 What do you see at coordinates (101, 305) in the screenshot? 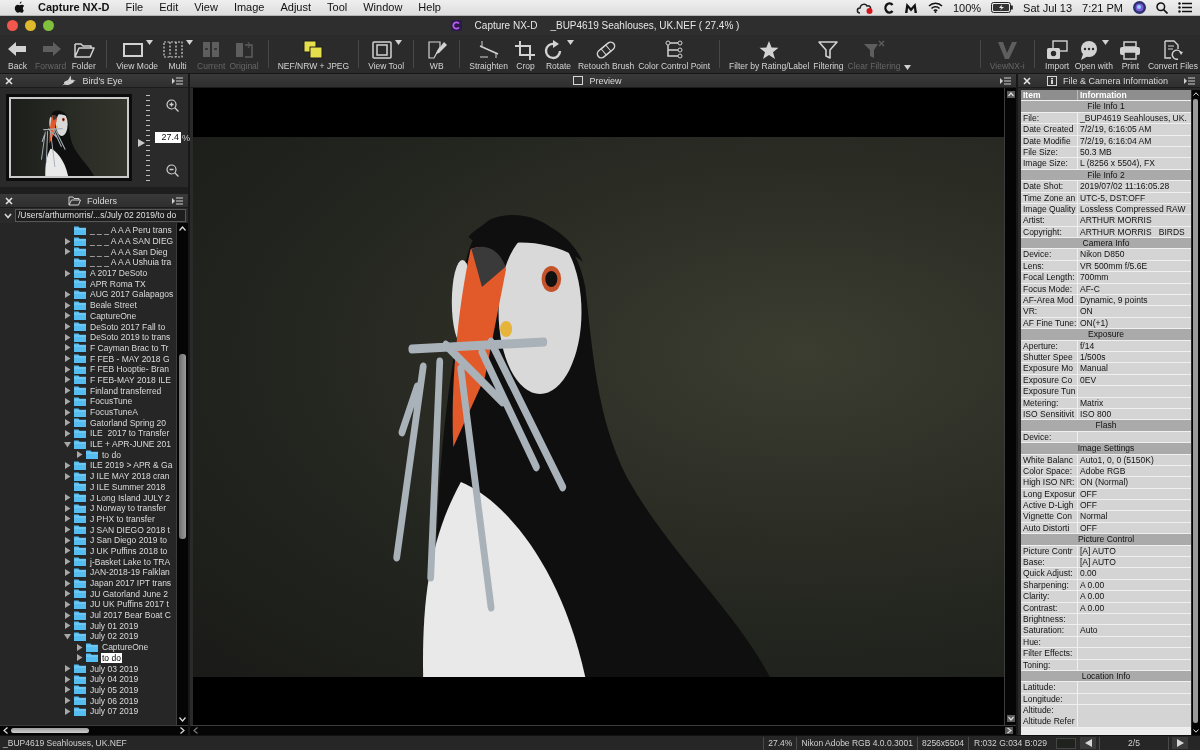
I see `folder-item: Beale Street` at bounding box center [101, 305].